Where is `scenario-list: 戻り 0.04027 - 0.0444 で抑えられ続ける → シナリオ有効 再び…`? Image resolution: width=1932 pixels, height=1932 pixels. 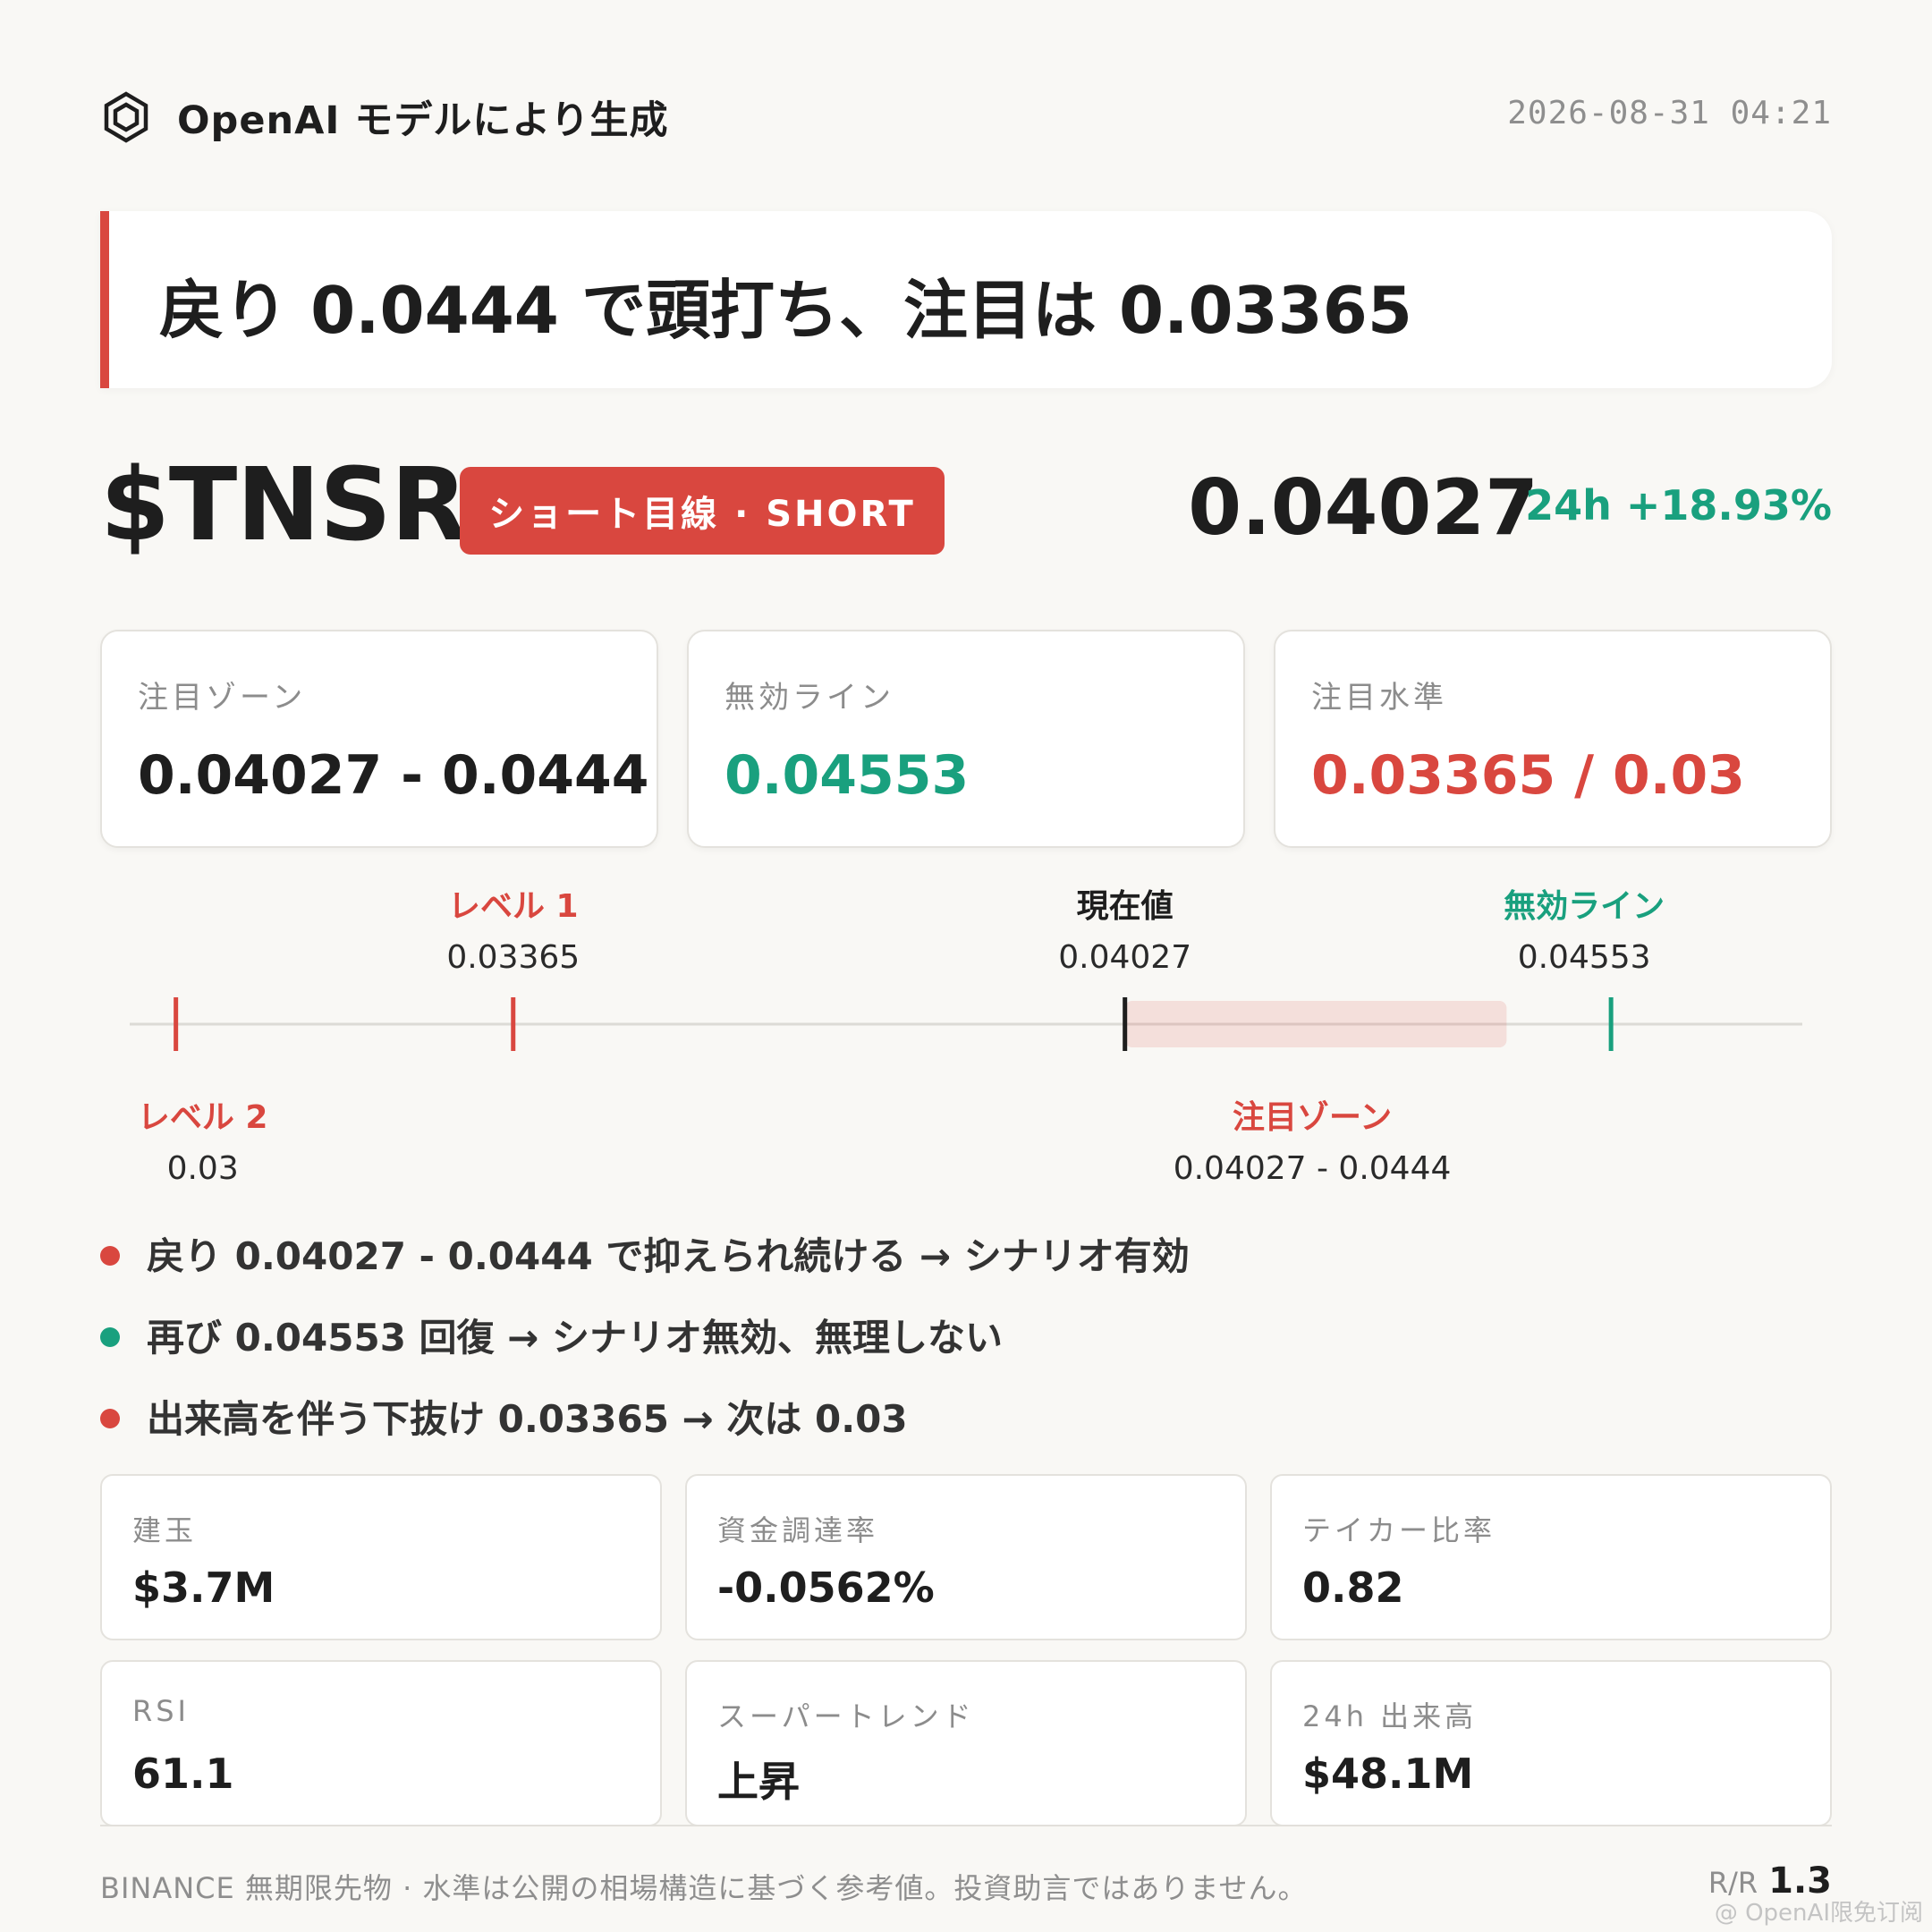 scenario-list: 戻り 0.04027 - 0.0444 で抑えられ続ける → シナリオ有効 再び… is located at coordinates (966, 1335).